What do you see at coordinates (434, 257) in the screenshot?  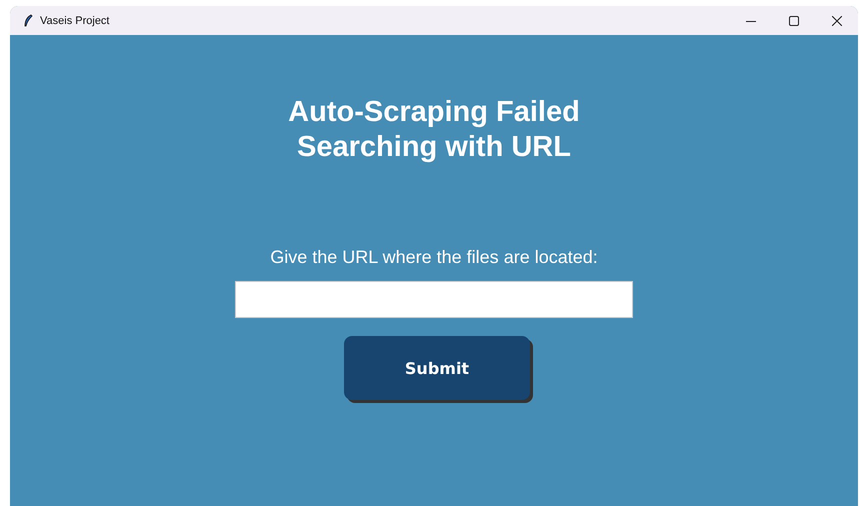 I see `prompt-label: Give the URL where the files are located:` at bounding box center [434, 257].